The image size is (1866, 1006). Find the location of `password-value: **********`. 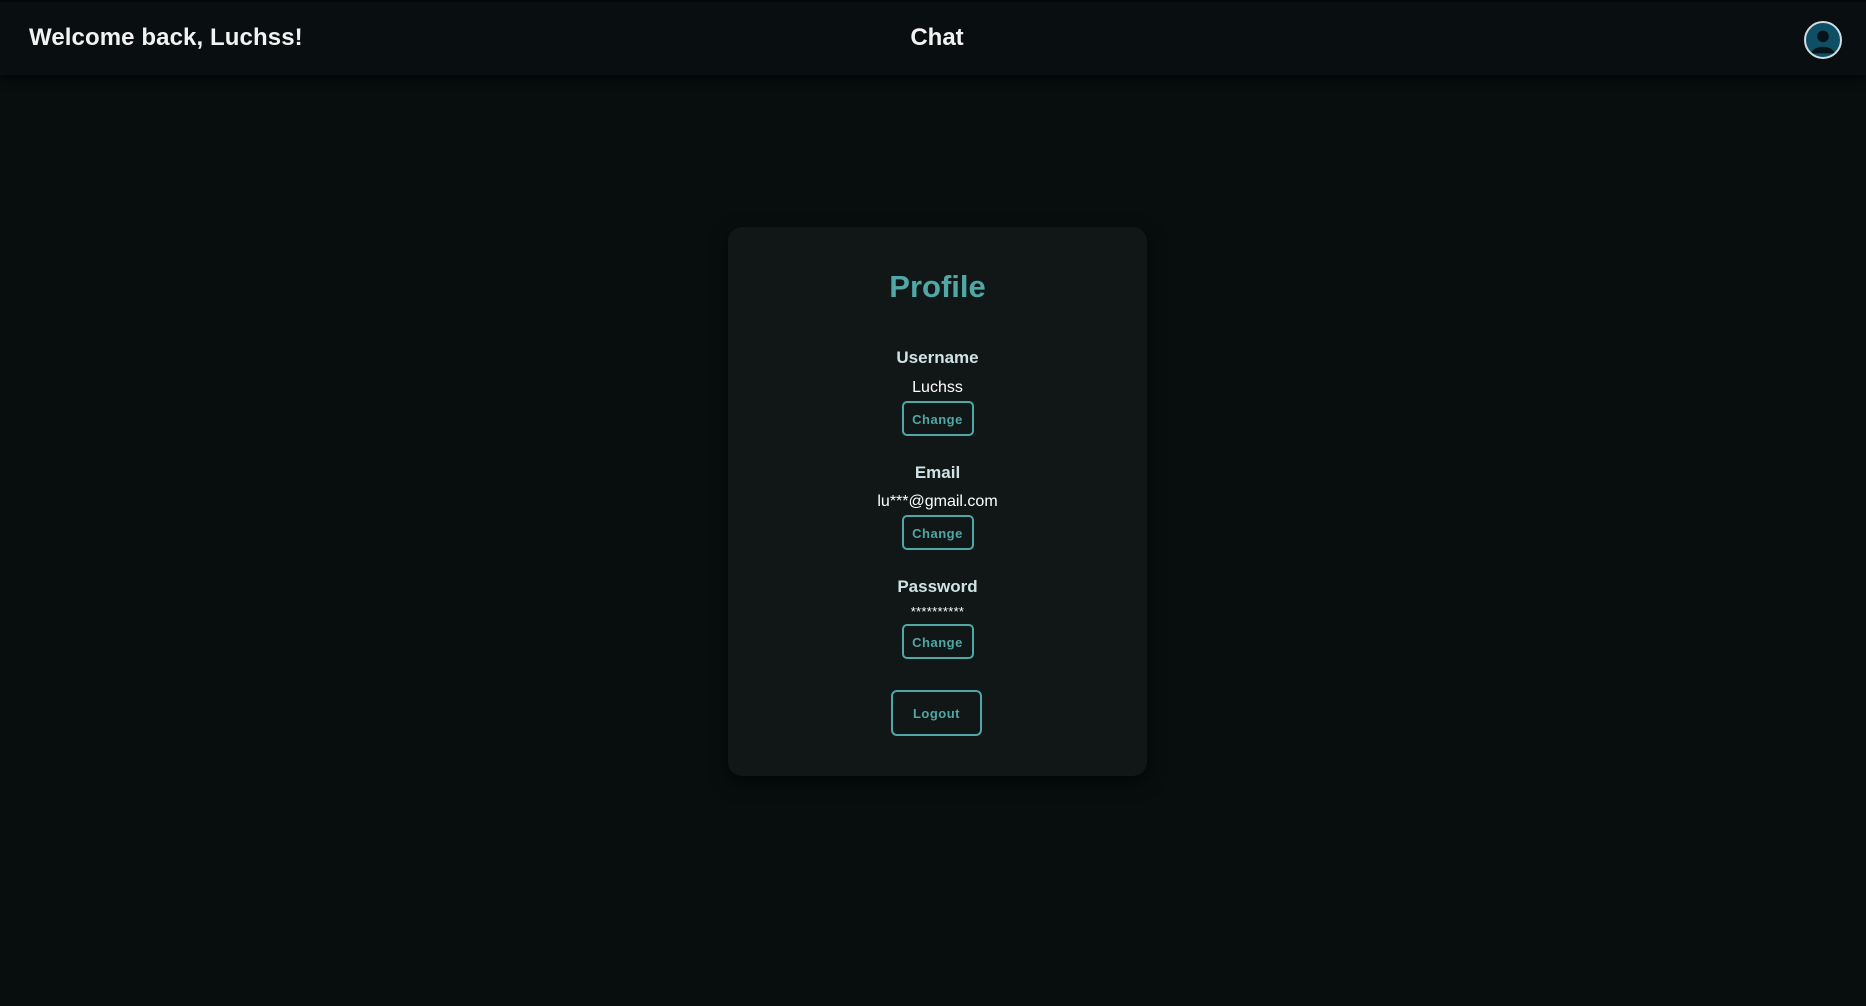

password-value: ********** is located at coordinates (937, 611).